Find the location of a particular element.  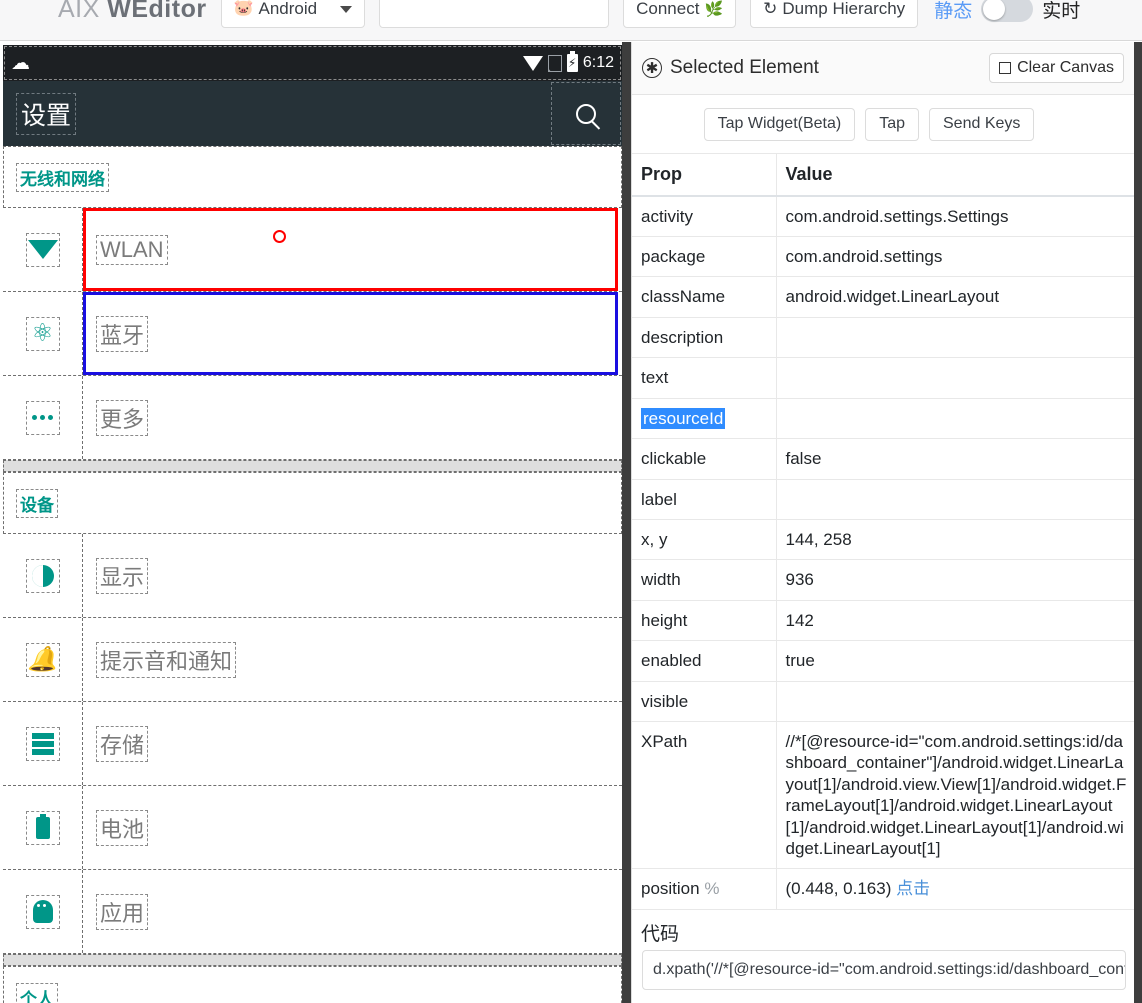

table-row: className android.widget.LinearLayout is located at coordinates (883, 297).